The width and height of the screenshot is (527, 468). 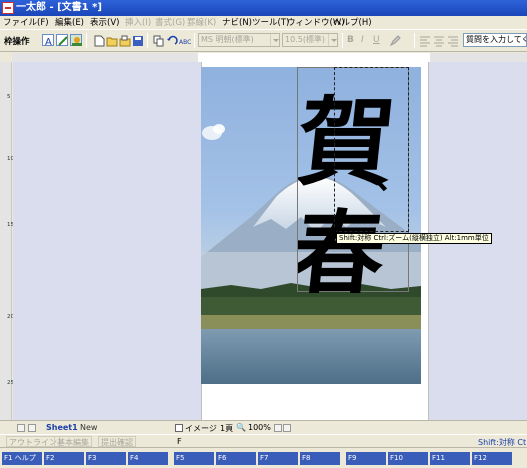 I want to click on font-size-value: 10.5(標準), so click(x=305, y=39).